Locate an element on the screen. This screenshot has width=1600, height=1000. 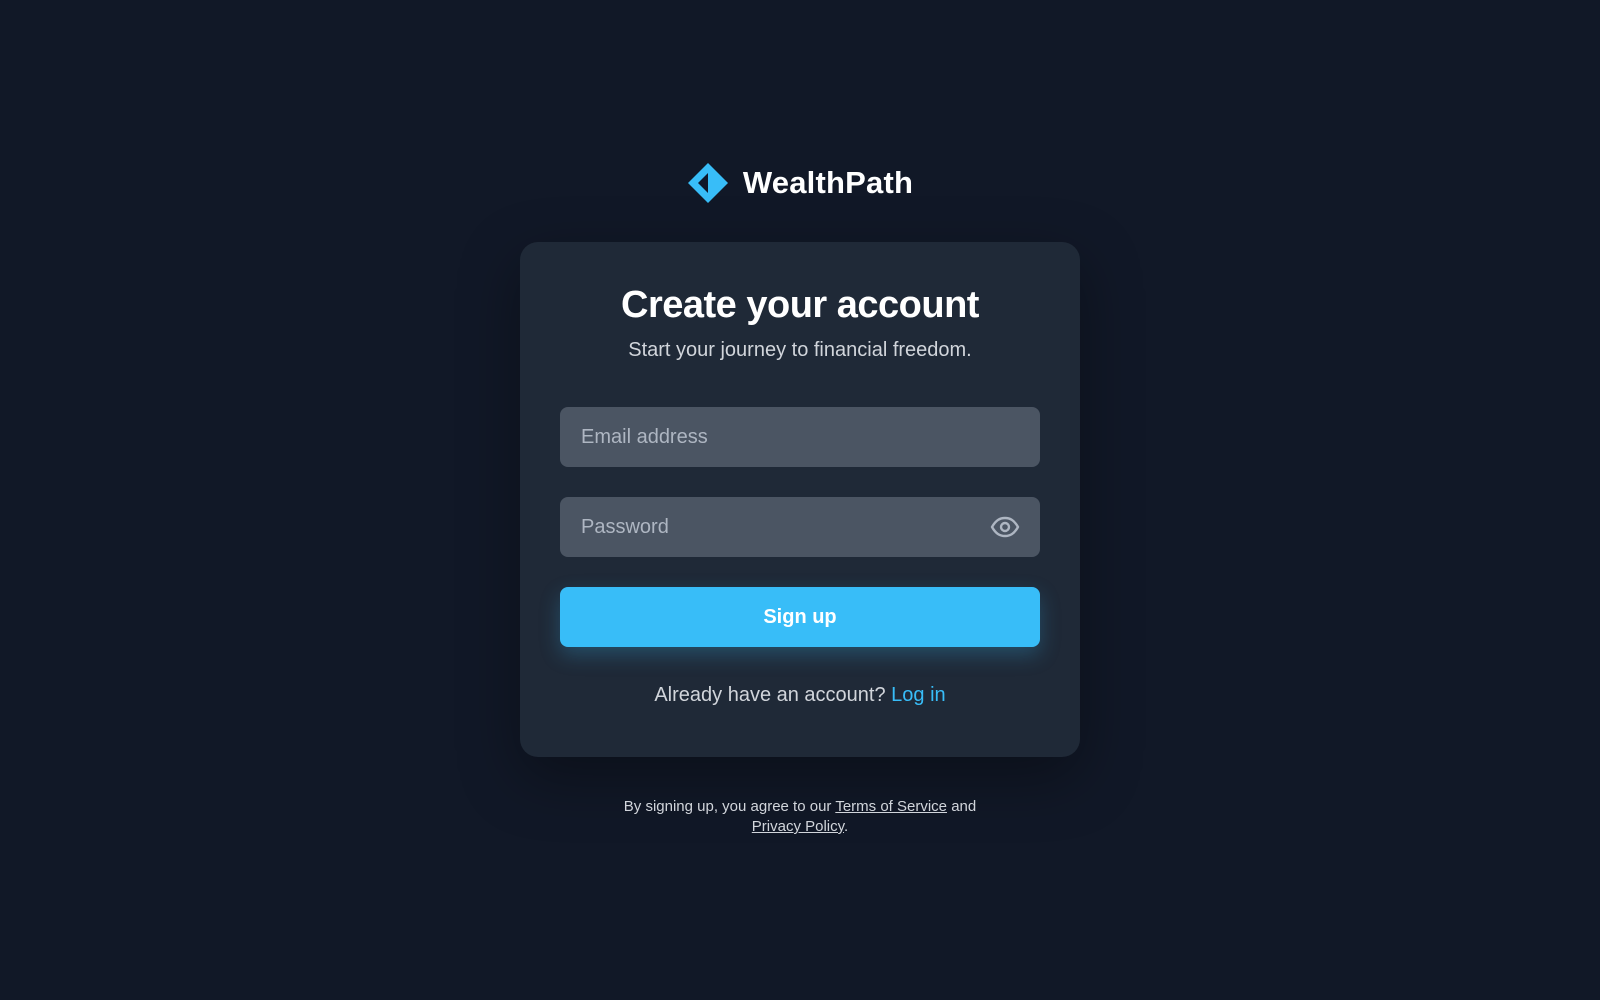
password-input is located at coordinates (800, 527).